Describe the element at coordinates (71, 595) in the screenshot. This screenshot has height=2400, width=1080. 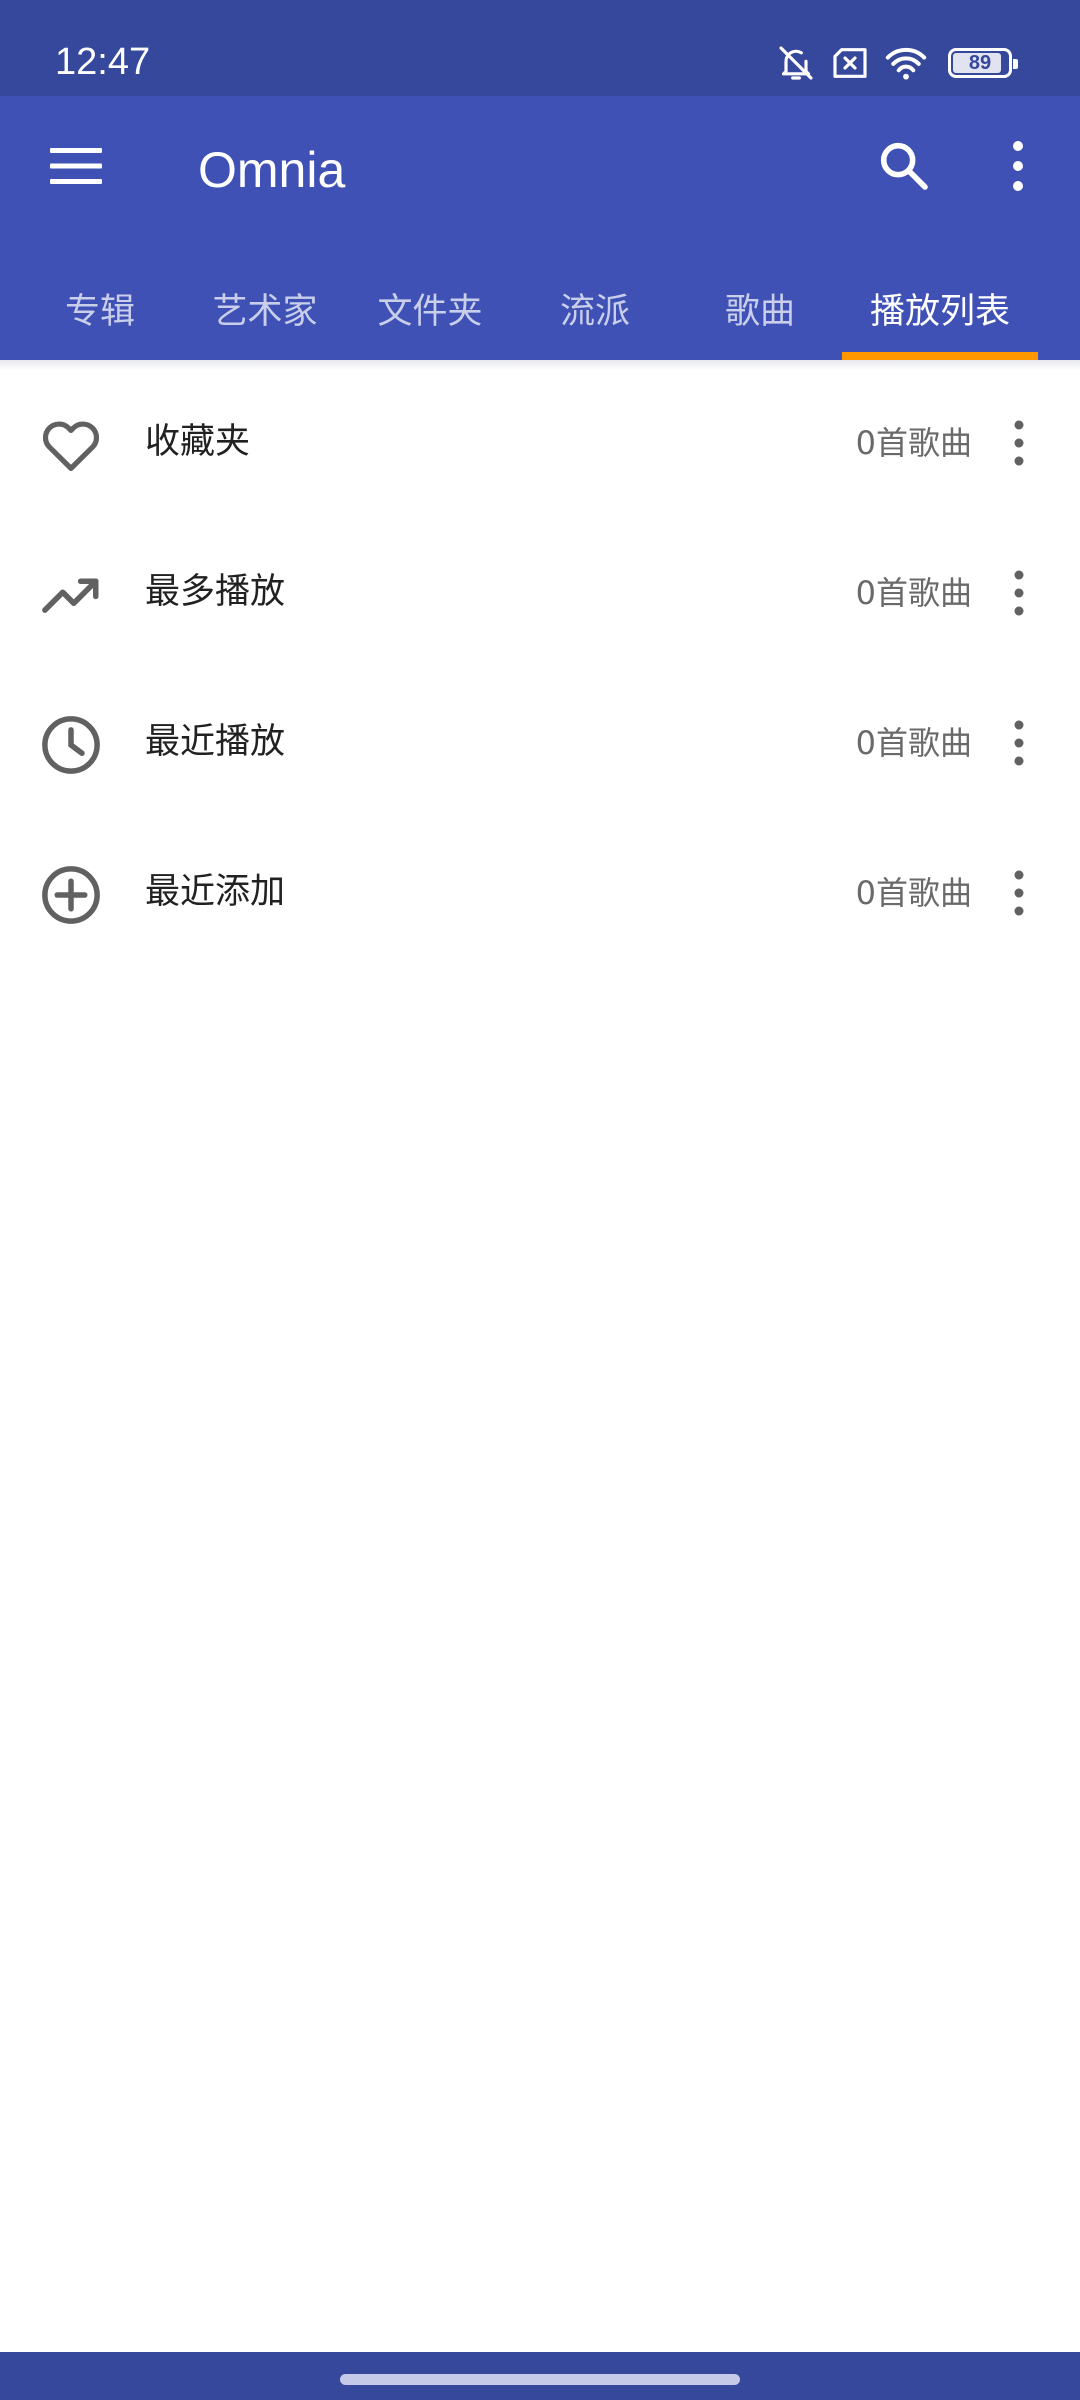
I see `trending-up-icon` at that location.